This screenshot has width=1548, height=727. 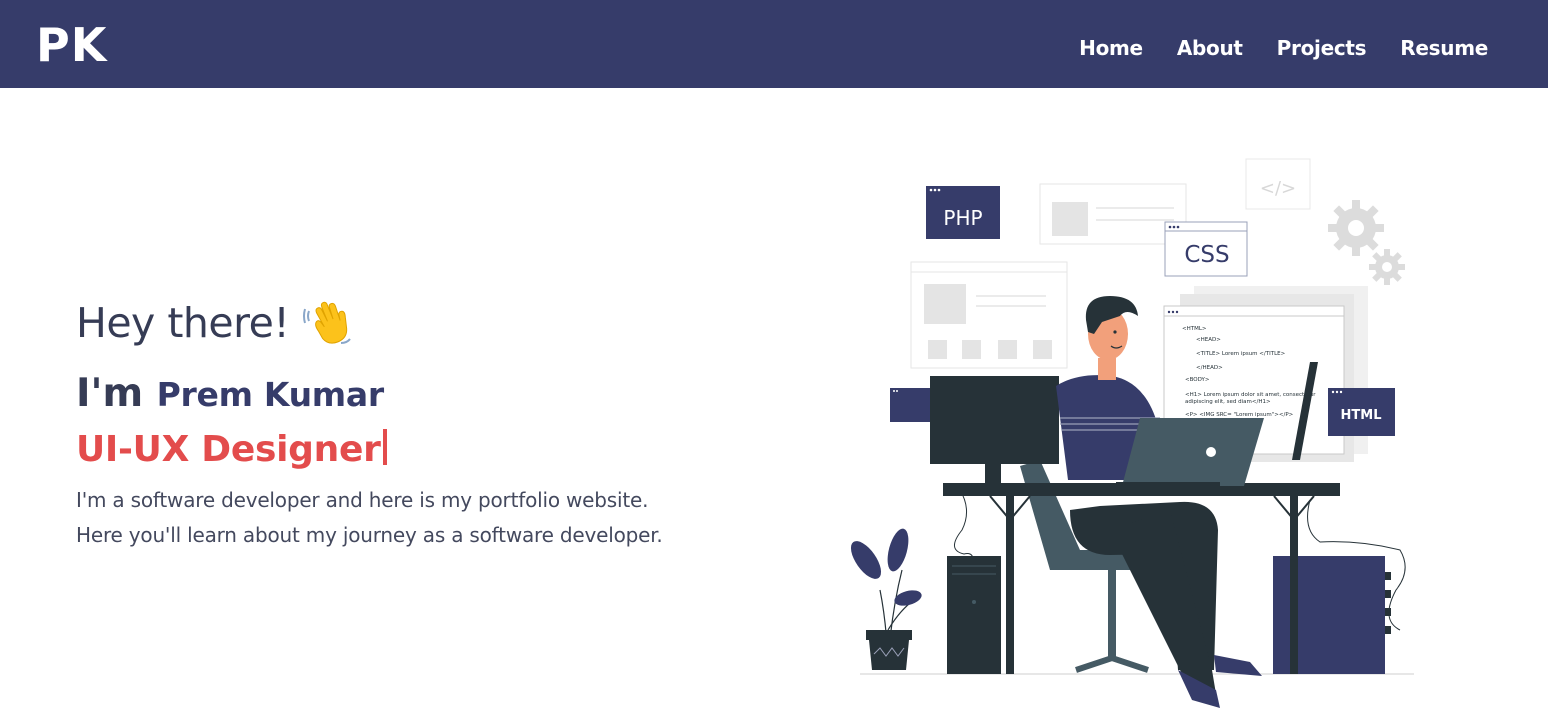 What do you see at coordinates (270, 394) in the screenshot?
I see `name-text: Prem Kumar` at bounding box center [270, 394].